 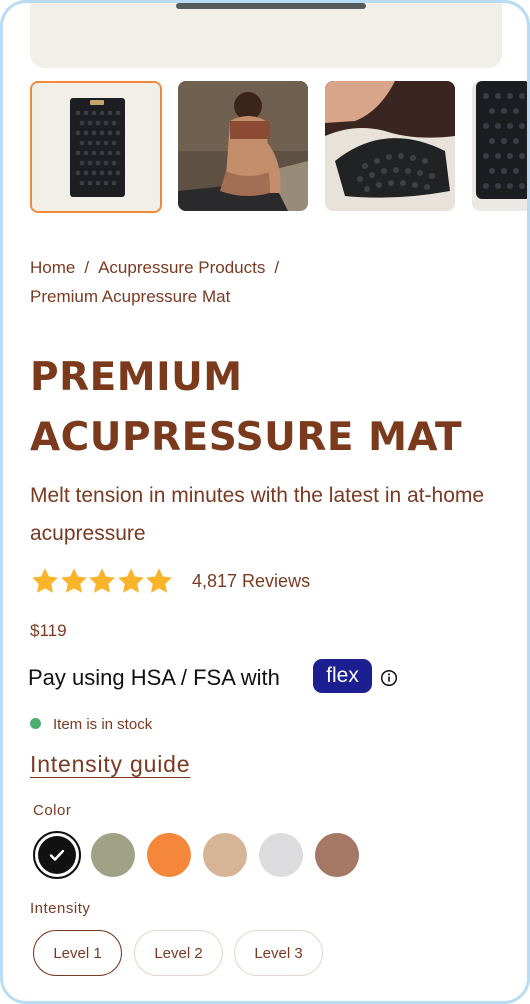 What do you see at coordinates (154, 677) in the screenshot?
I see `hsa-fsa-text: Pay using HSA / FSA with` at bounding box center [154, 677].